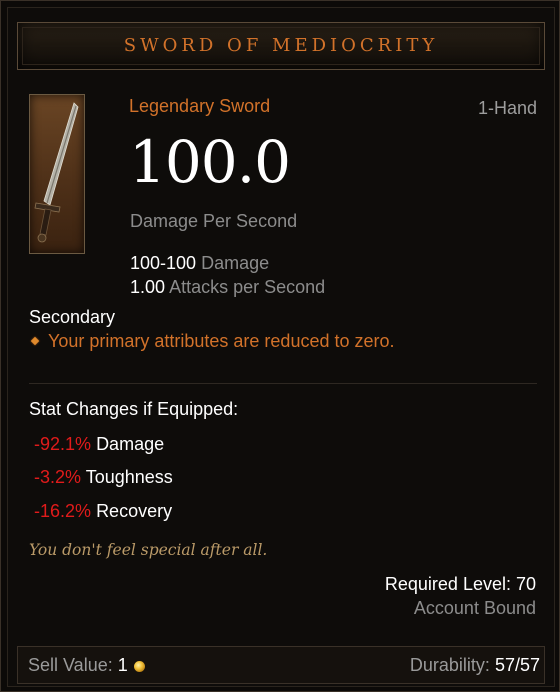  What do you see at coordinates (214, 221) in the screenshot?
I see `dps-label: Damage Per Second` at bounding box center [214, 221].